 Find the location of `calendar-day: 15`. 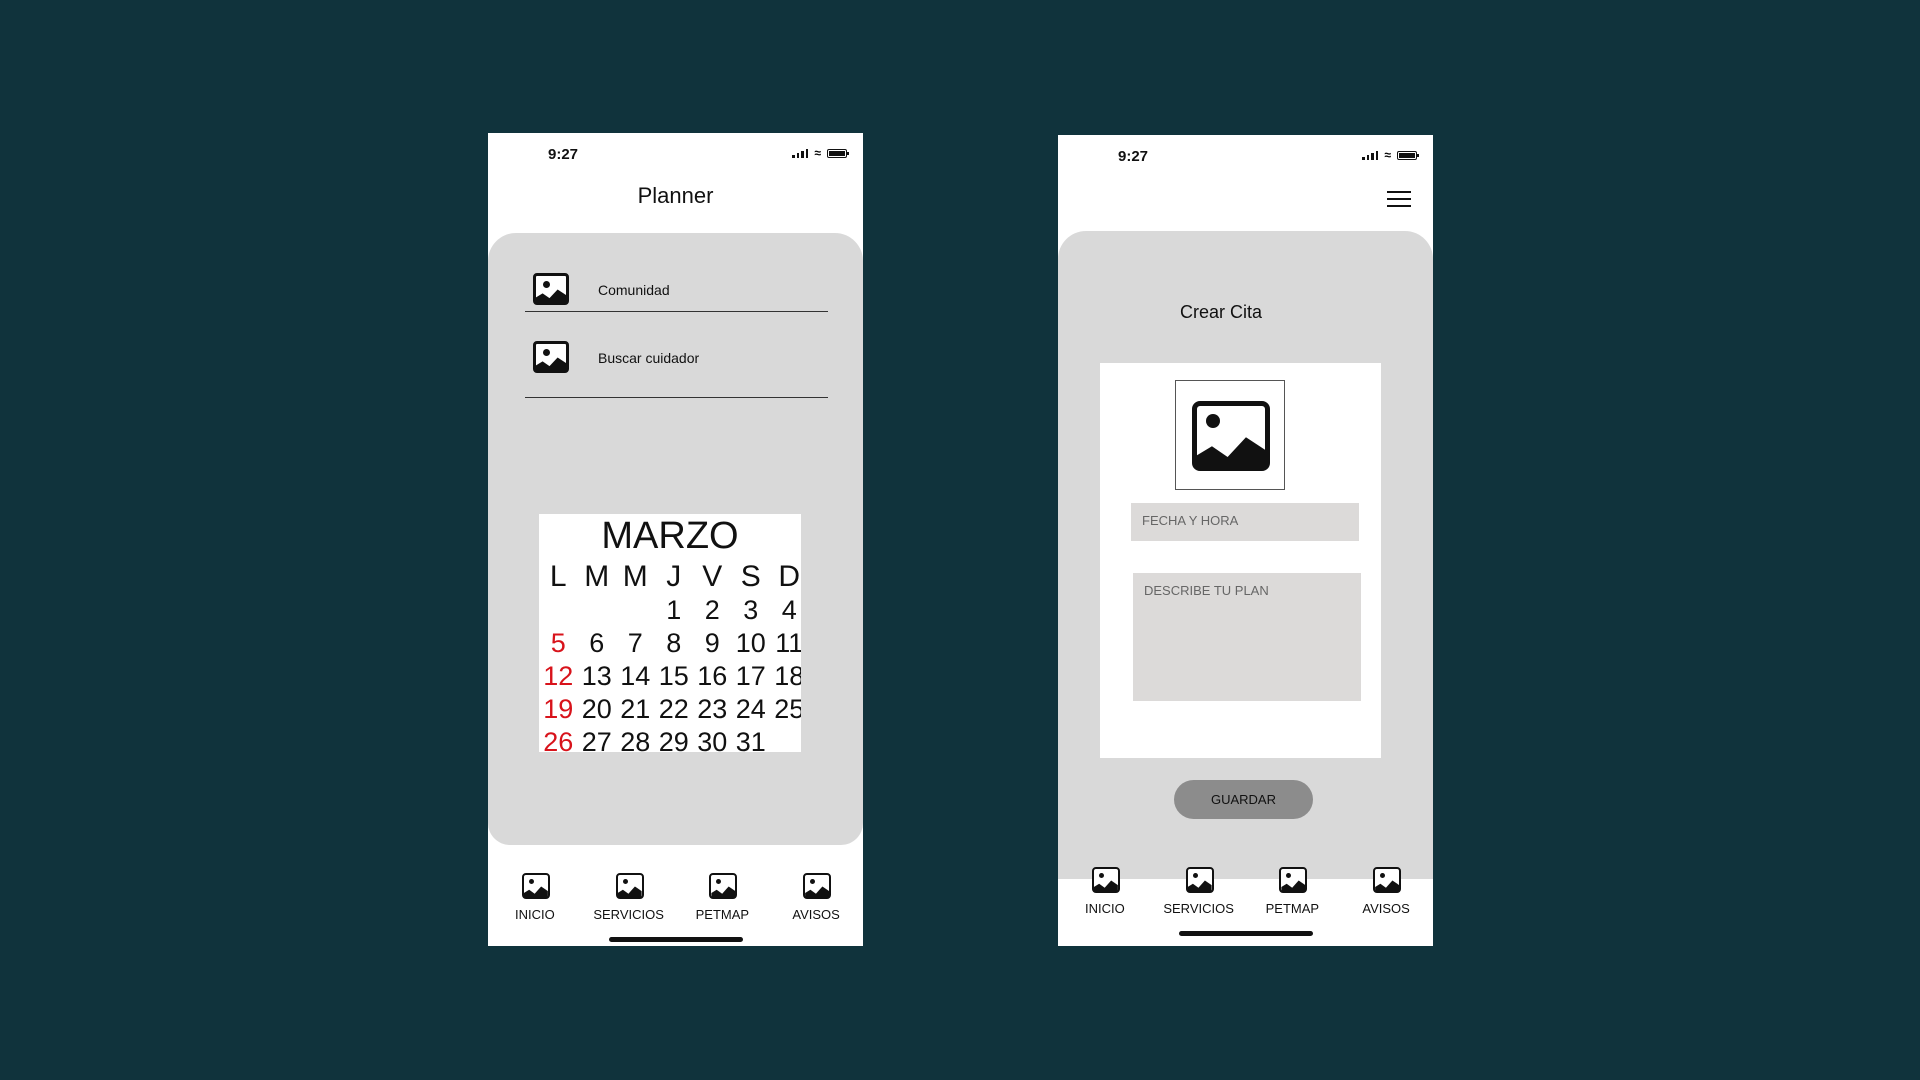

calendar-day: 15 is located at coordinates (674, 676).